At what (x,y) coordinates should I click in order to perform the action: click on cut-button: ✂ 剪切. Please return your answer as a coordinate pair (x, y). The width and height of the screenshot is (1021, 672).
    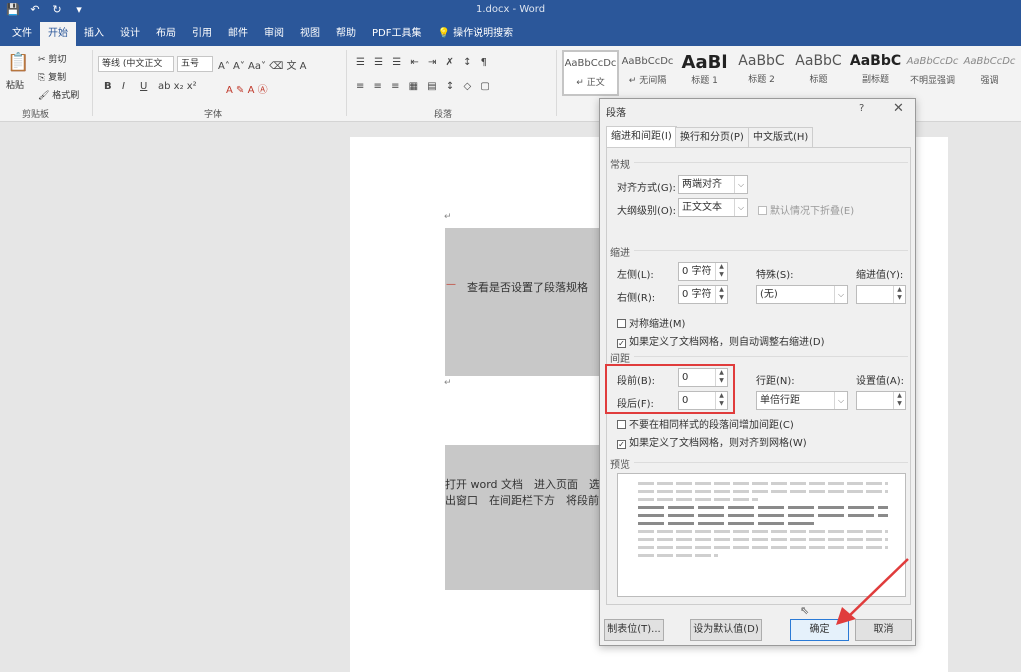
    Looking at the image, I should click on (52, 58).